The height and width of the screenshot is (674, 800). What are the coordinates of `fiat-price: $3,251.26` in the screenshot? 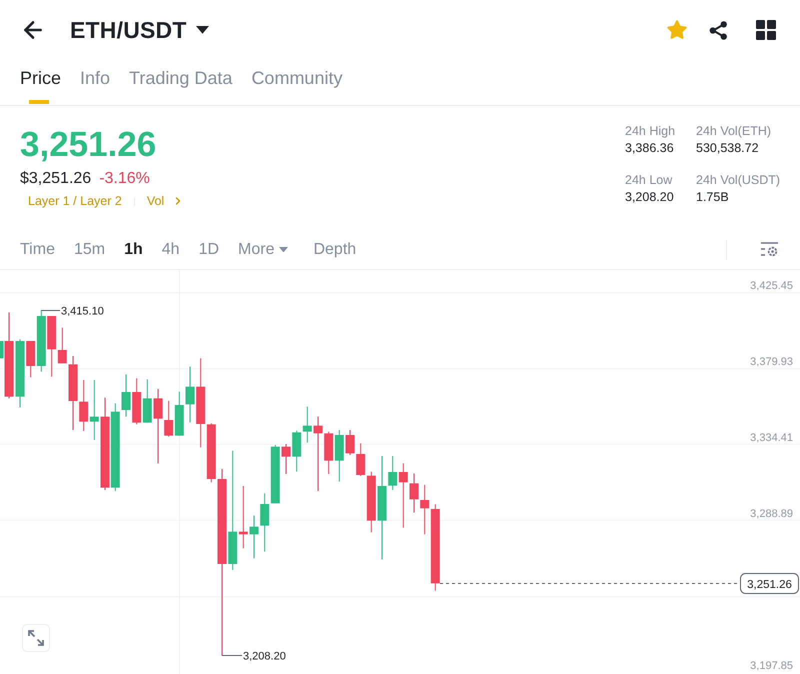 It's located at (56, 179).